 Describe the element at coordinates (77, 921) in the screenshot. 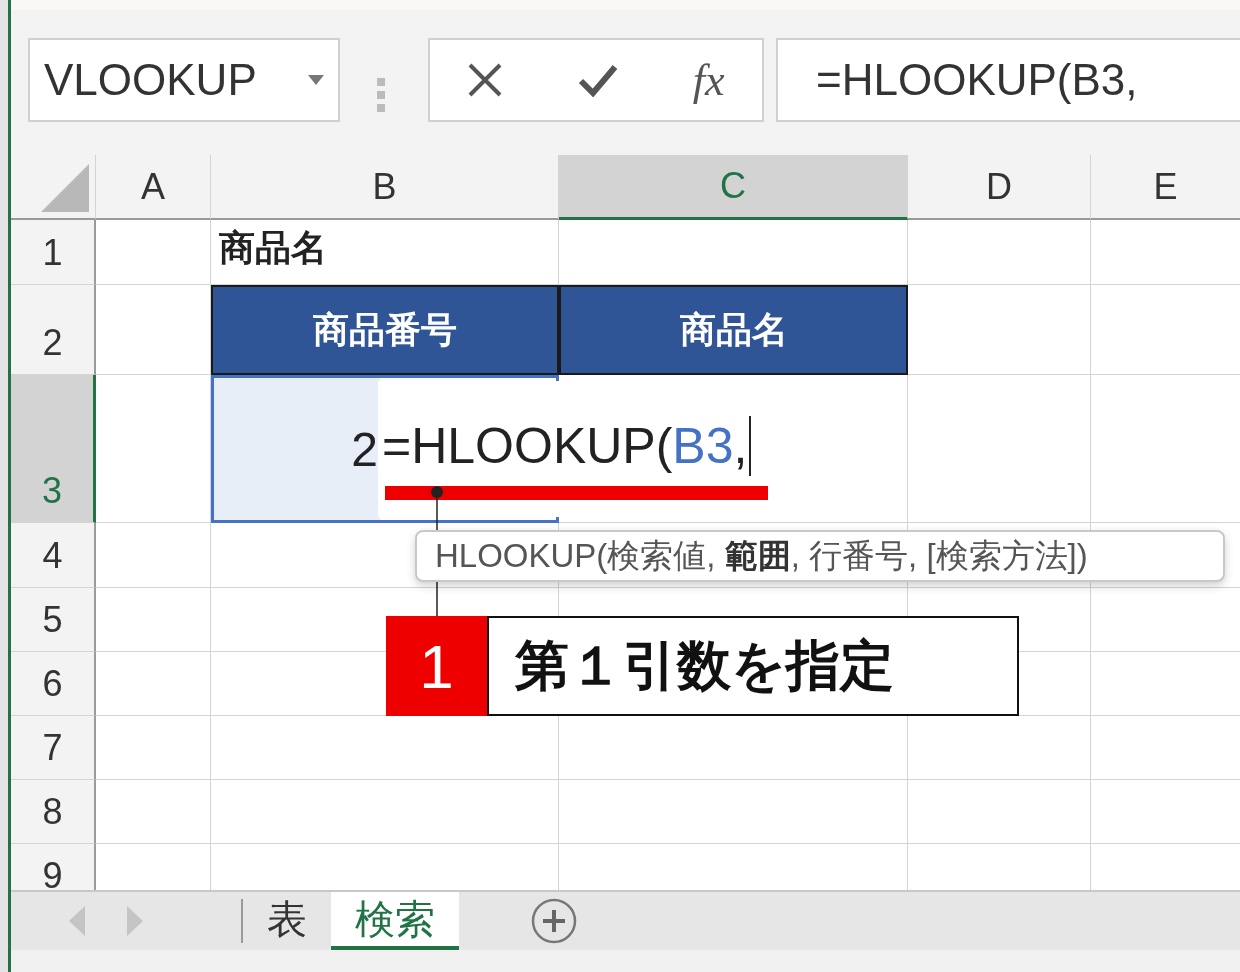

I see `previous-sheet-icon` at that location.